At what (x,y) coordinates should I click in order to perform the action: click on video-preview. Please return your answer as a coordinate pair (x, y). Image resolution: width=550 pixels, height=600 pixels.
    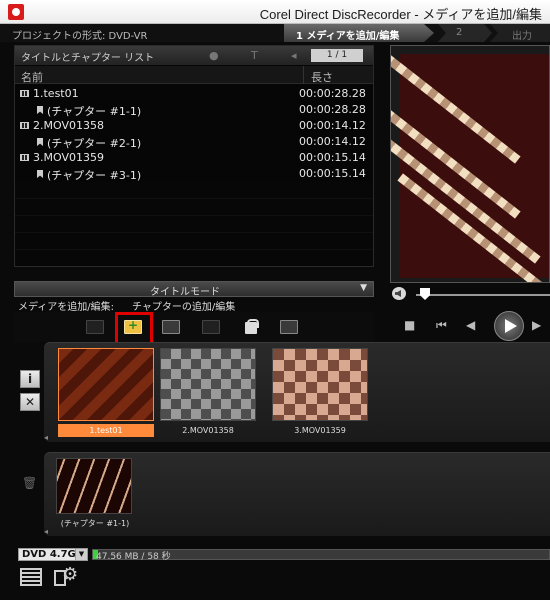
    Looking at the image, I should click on (470, 164).